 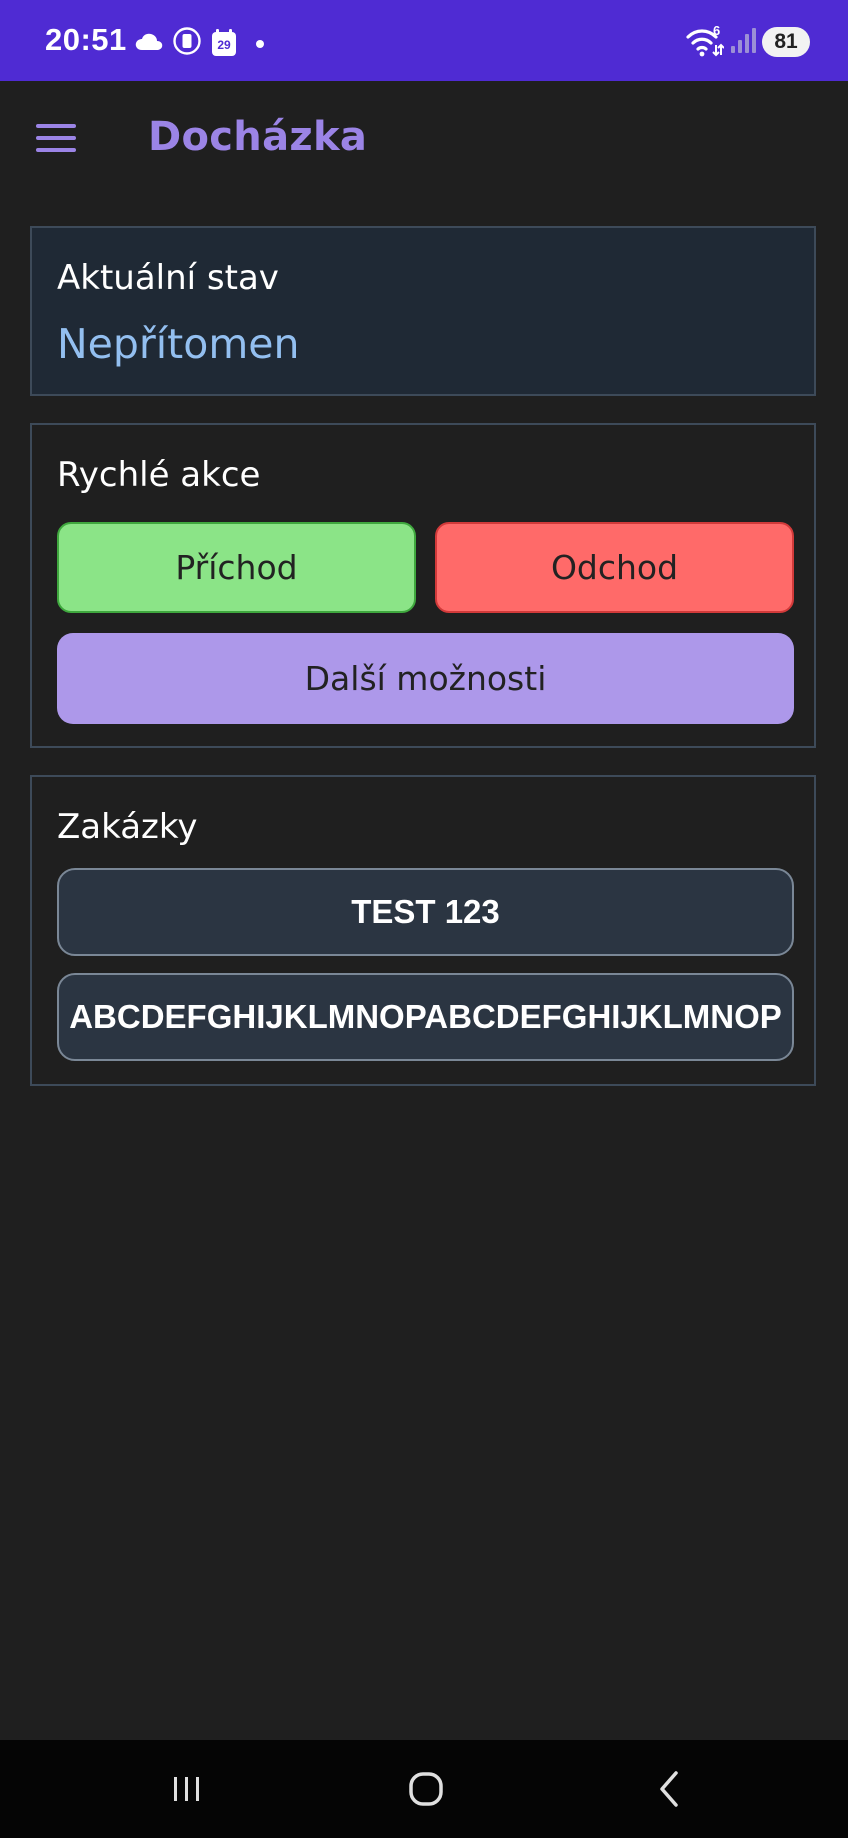 What do you see at coordinates (666, 1793) in the screenshot?
I see `back-icon` at bounding box center [666, 1793].